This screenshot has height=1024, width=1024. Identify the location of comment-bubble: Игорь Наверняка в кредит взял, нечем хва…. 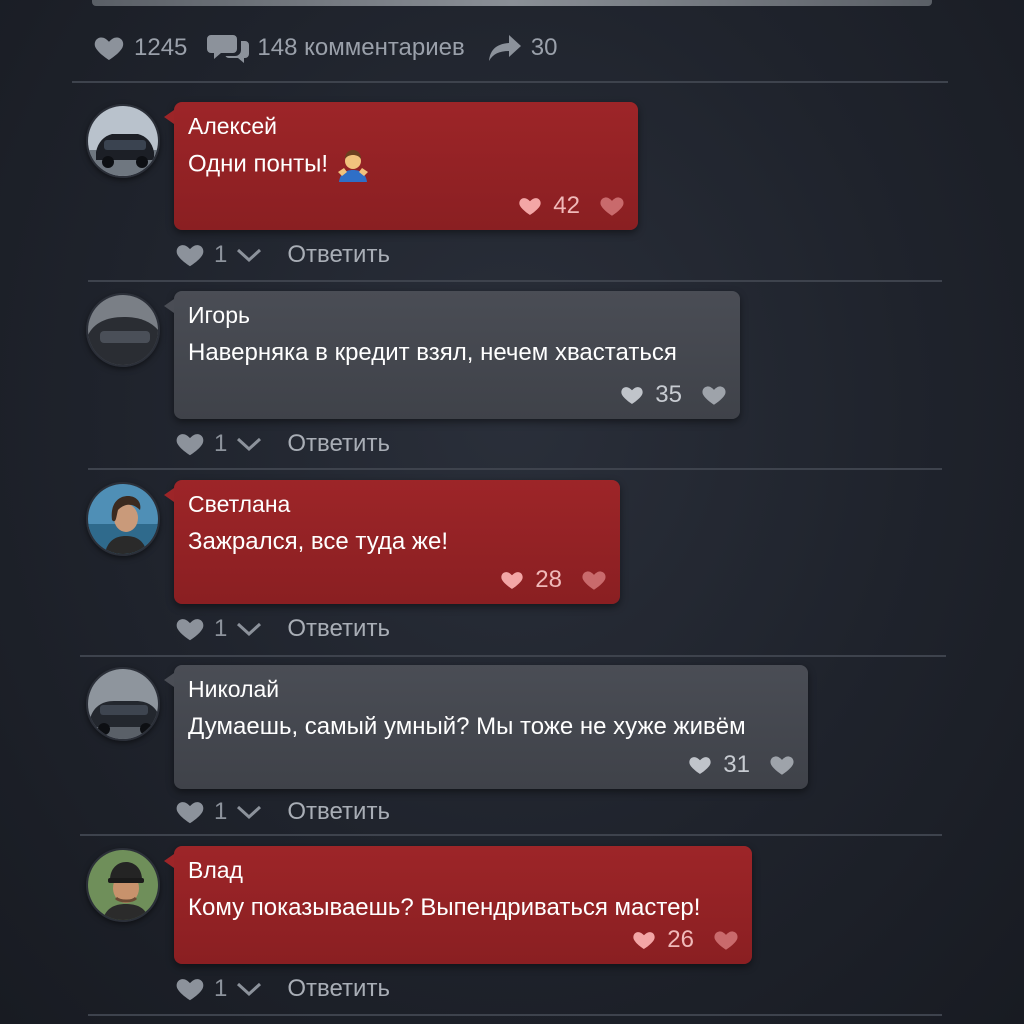
(452, 355).